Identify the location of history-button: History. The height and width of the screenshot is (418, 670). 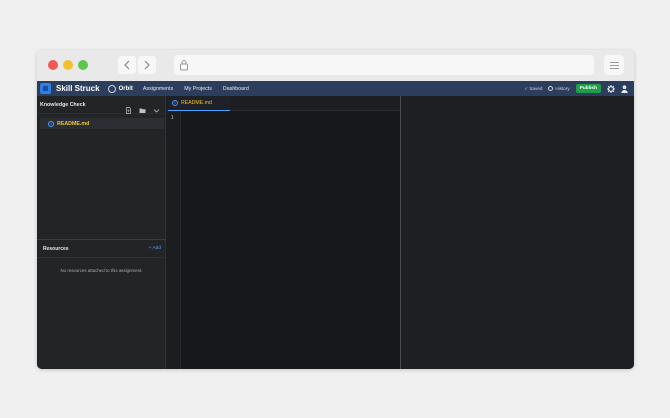
(559, 88).